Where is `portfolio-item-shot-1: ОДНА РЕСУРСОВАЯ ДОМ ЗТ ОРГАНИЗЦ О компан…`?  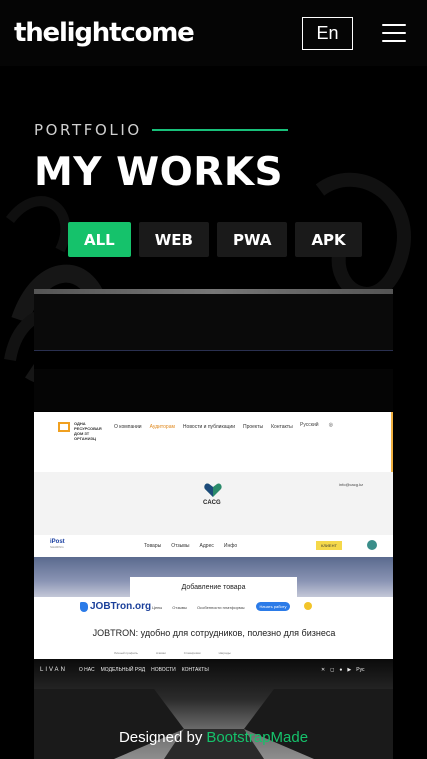 portfolio-item-shot-1: ОДНА РЕСУРСОВАЯ ДОМ ЗТ ОРГАНИЗЦ О компан… is located at coordinates (213, 442).